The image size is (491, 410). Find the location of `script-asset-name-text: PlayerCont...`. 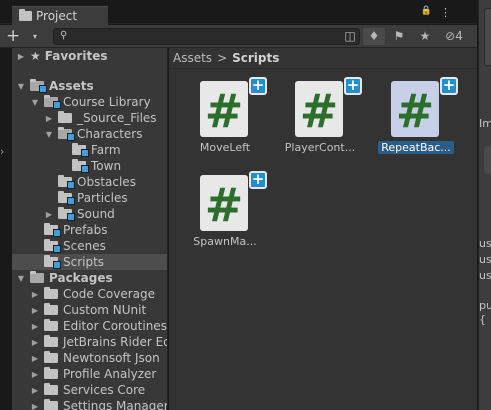

script-asset-name-text: PlayerCont... is located at coordinates (320, 147).